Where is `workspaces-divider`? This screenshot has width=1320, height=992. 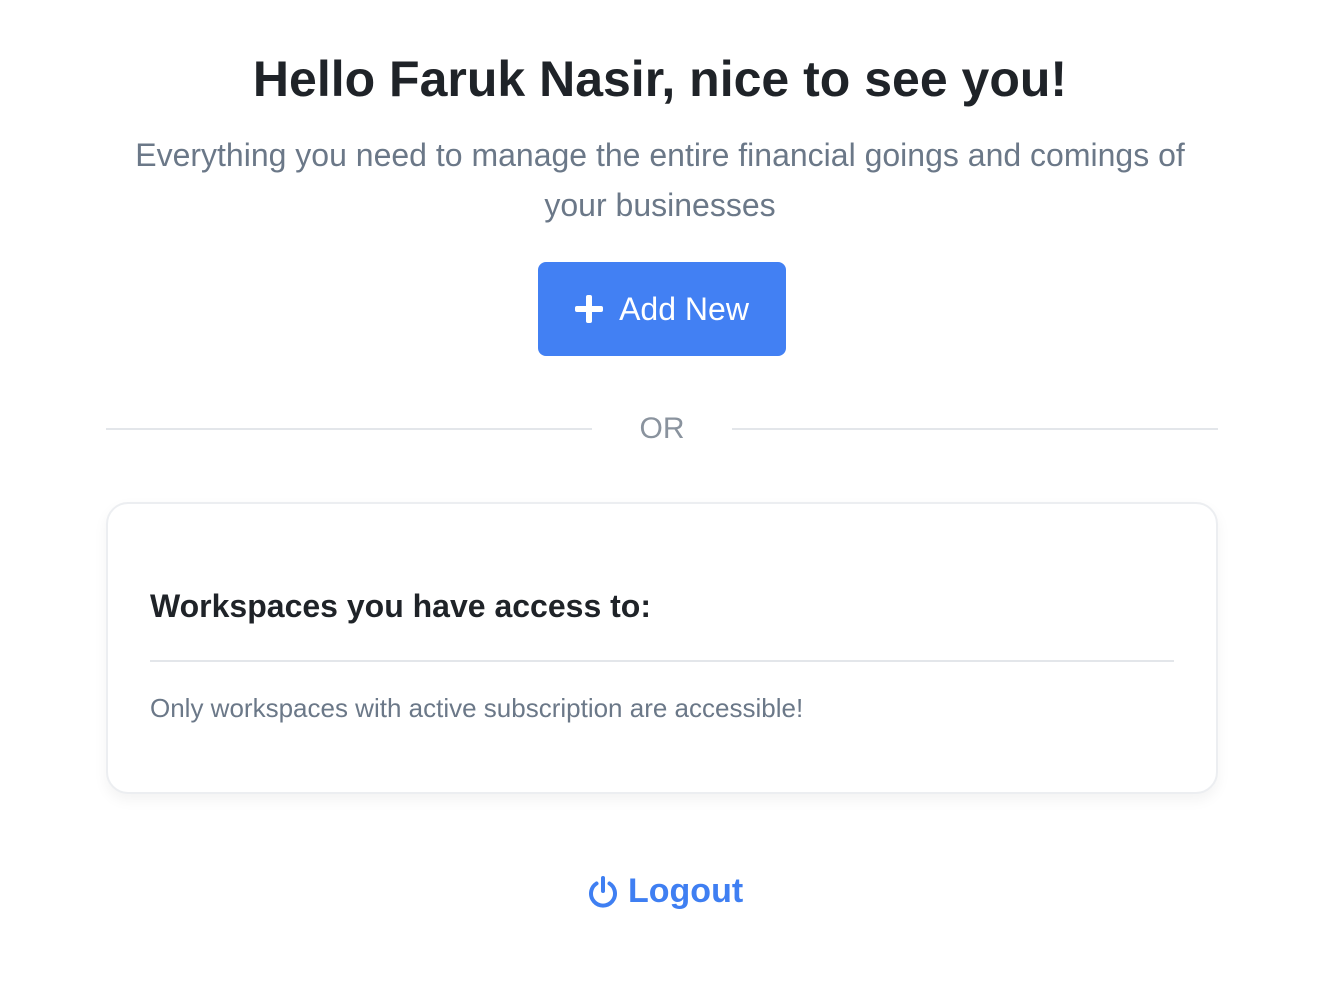 workspaces-divider is located at coordinates (662, 661).